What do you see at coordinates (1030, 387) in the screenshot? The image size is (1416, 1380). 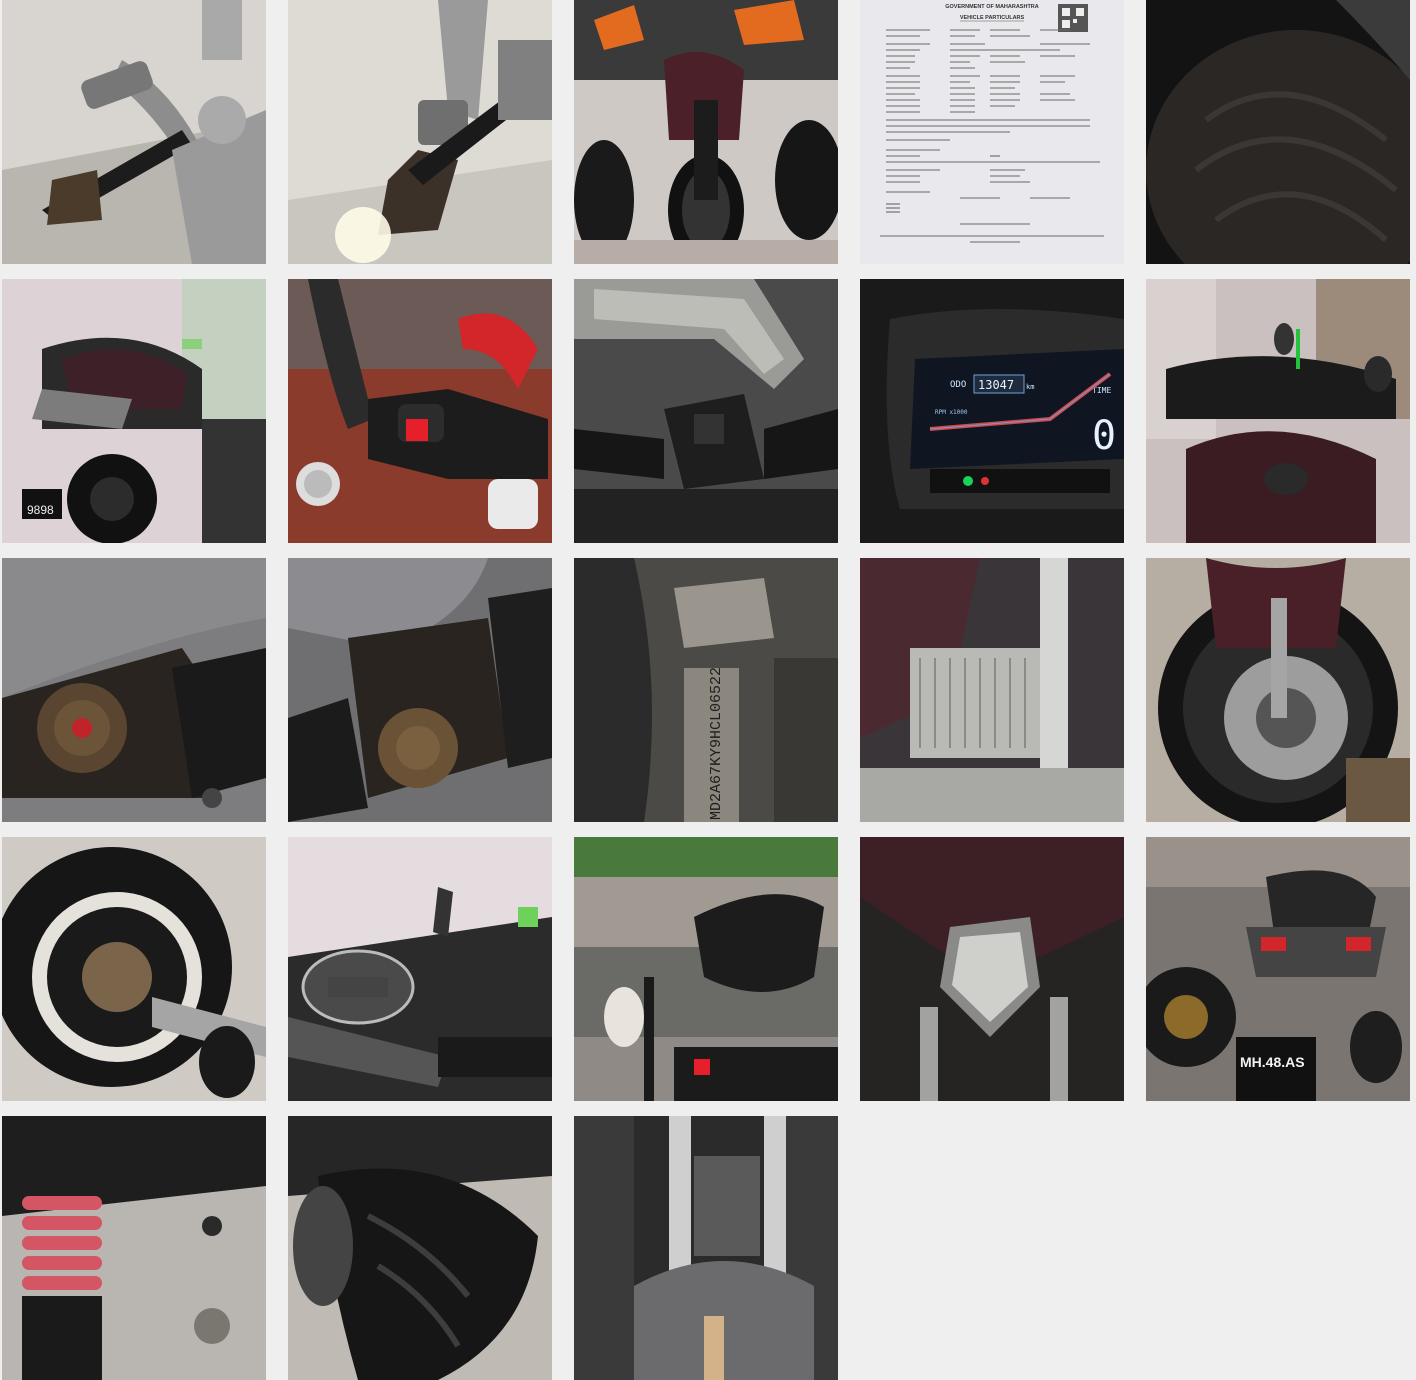 I see `odometer-unit: km` at bounding box center [1030, 387].